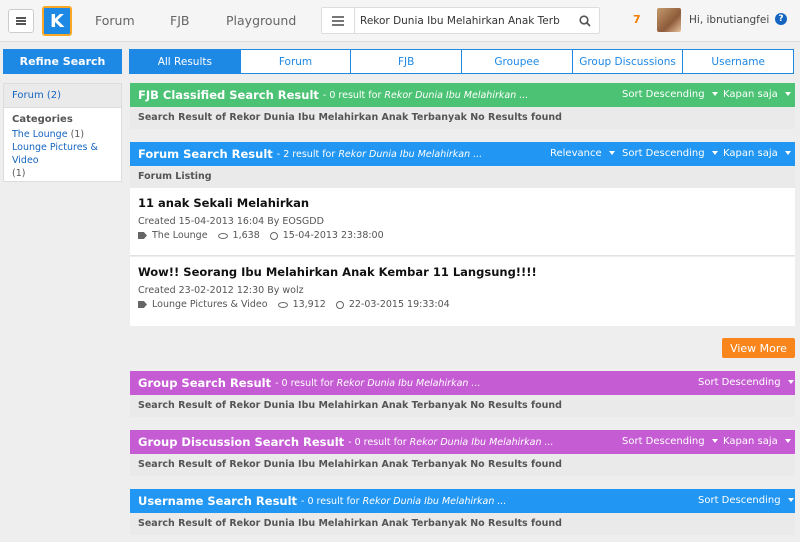  I want to click on section-title: Forum Search Result, so click(205, 154).